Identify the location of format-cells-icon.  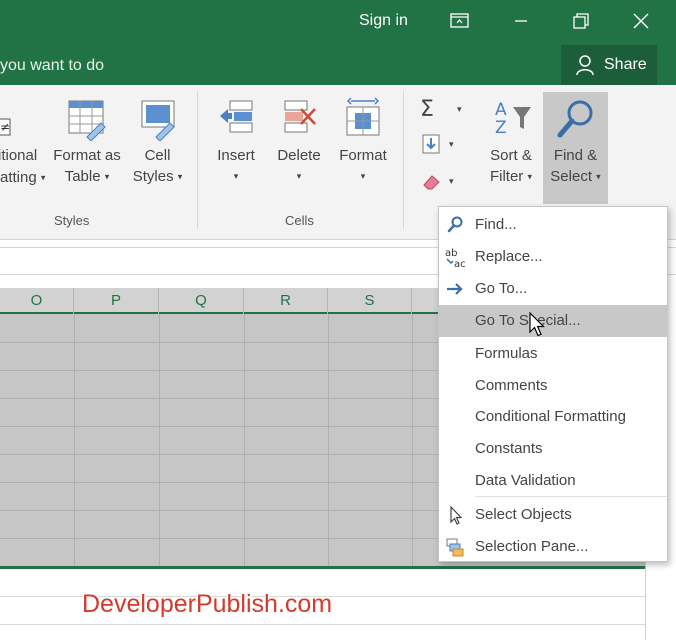
(363, 116).